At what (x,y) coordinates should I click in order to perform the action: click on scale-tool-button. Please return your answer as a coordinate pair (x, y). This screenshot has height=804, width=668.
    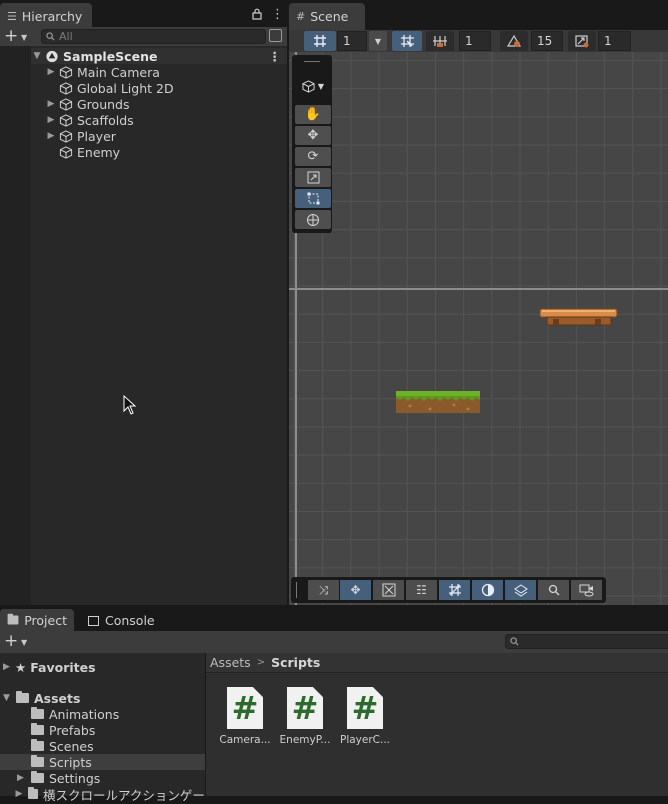
    Looking at the image, I should click on (313, 177).